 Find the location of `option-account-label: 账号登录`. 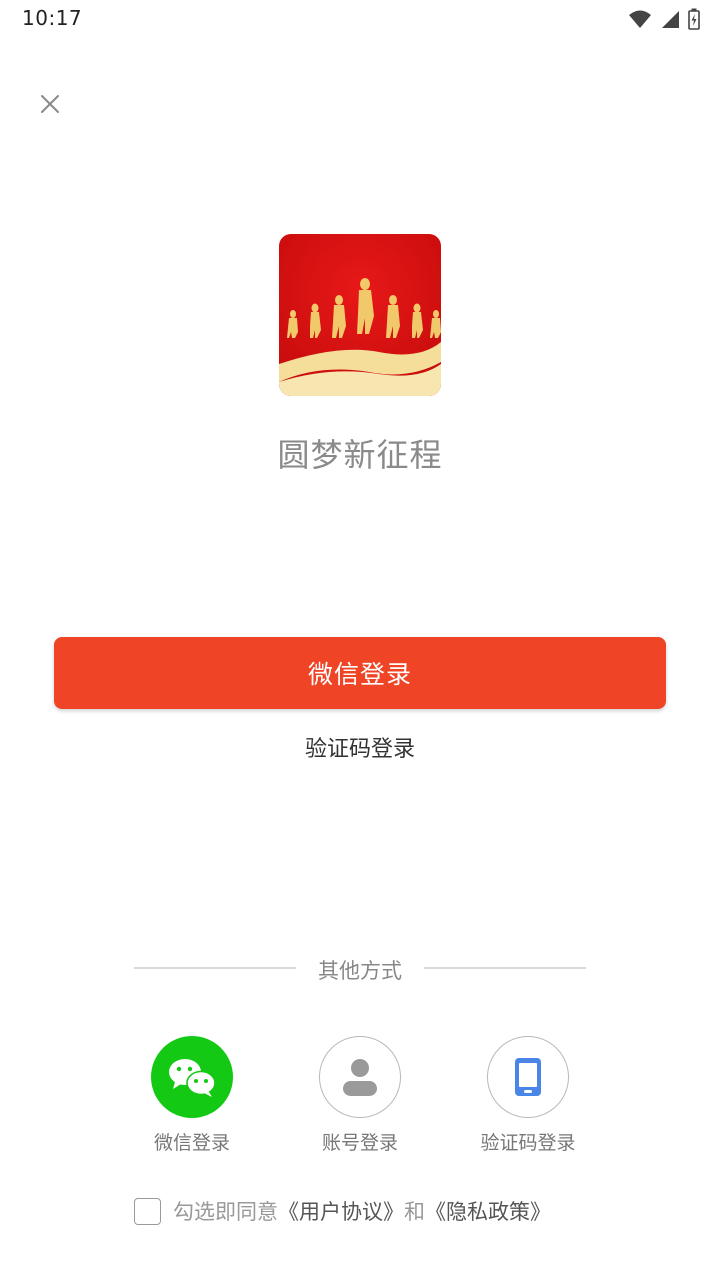

option-account-label: 账号登录 is located at coordinates (359, 1143).